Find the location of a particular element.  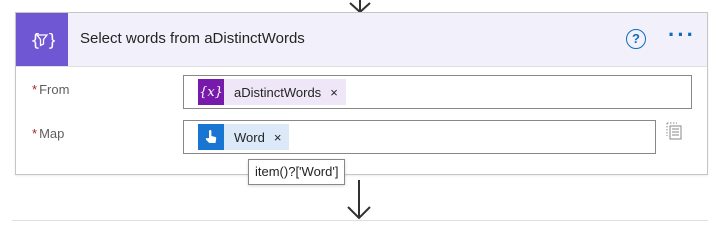

token-tooltip: item()?['Word'] is located at coordinates (297, 172).